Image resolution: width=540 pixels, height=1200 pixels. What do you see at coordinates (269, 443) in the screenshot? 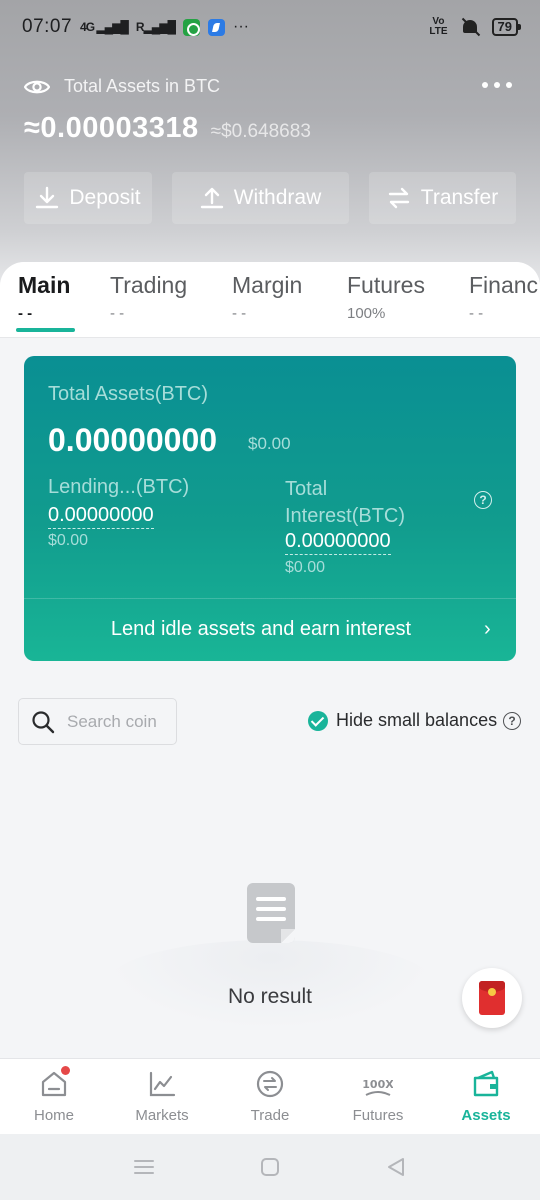
I see `earn-total-usd: $0.00` at bounding box center [269, 443].